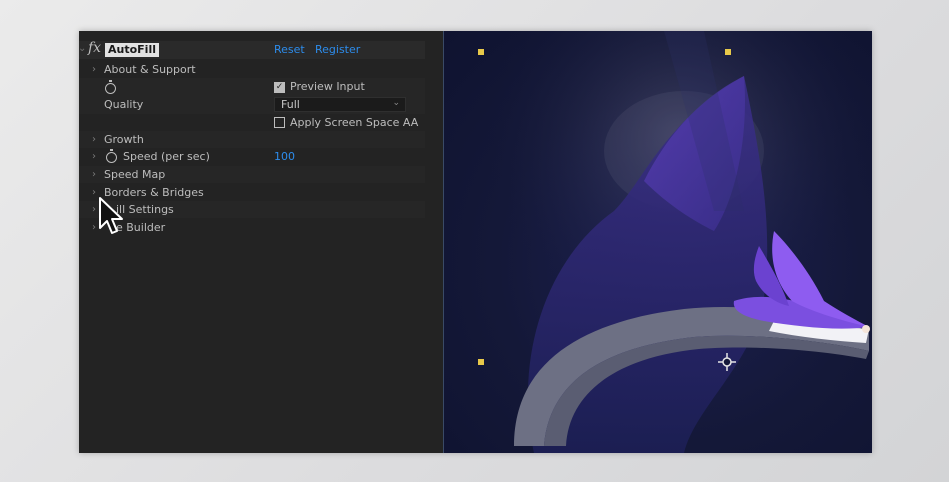 This screenshot has height=482, width=949. I want to click on bounding-box-handle-top-left, so click(481, 52).